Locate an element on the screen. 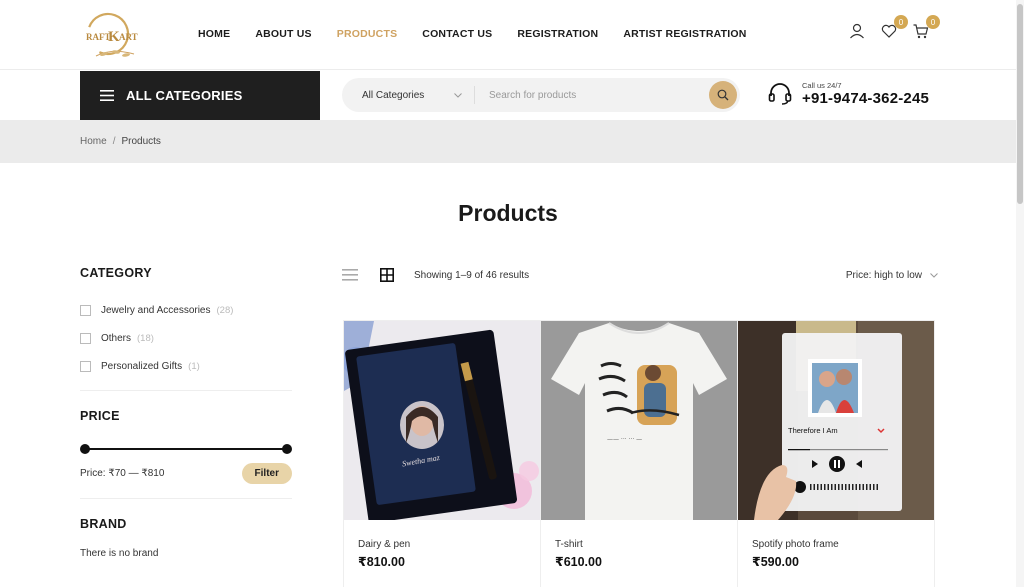 The width and height of the screenshot is (1024, 587). category-label: Jewelry and Accessories is located at coordinates (156, 310).